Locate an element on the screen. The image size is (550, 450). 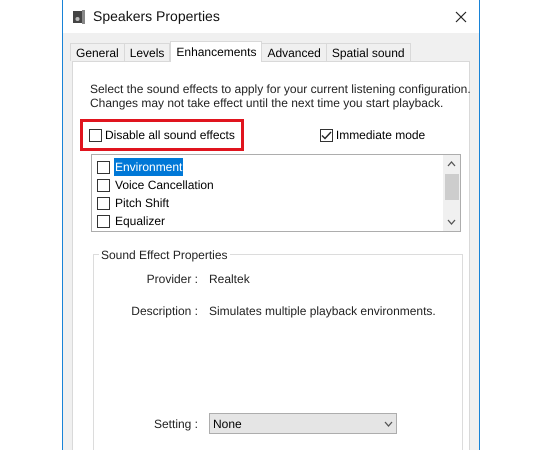
instructions-text: Select the sound effects to apply for your current listening configuration. Changes may not take effect until the next time you start playback. is located at coordinates (281, 96).